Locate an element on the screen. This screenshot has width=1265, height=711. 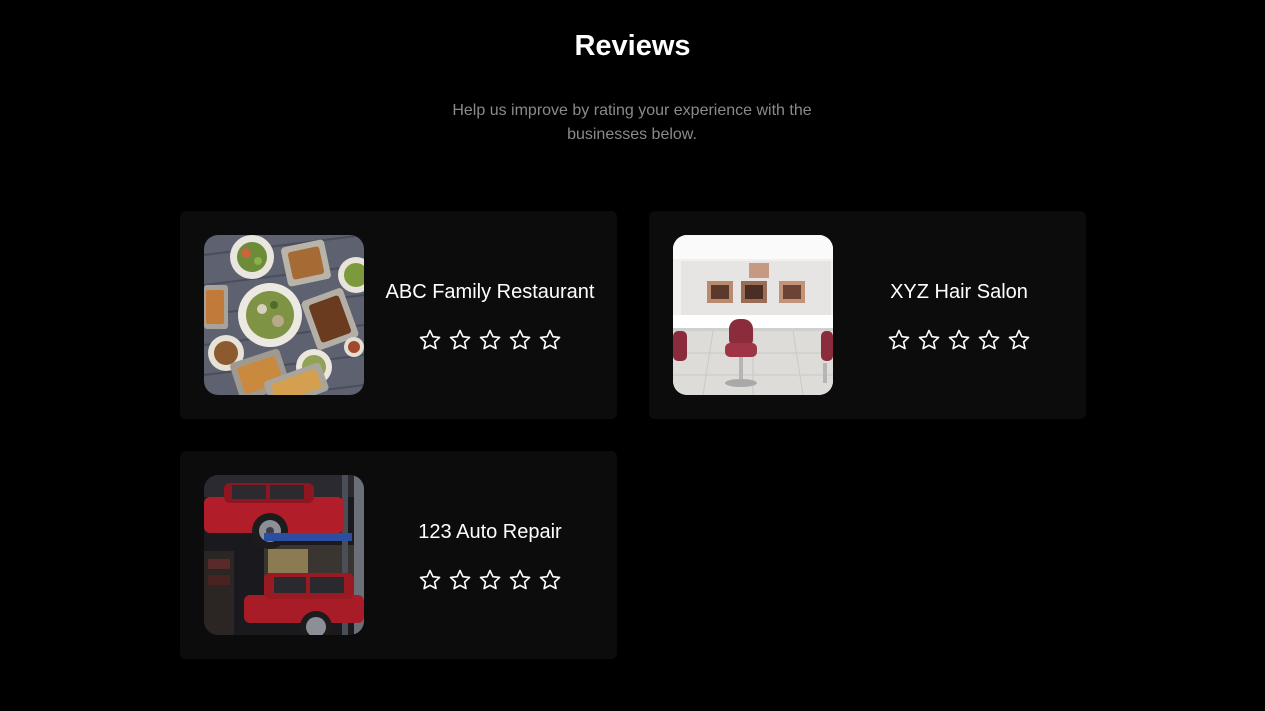
business-name: ABC Family Restaurant is located at coordinates (490, 292).